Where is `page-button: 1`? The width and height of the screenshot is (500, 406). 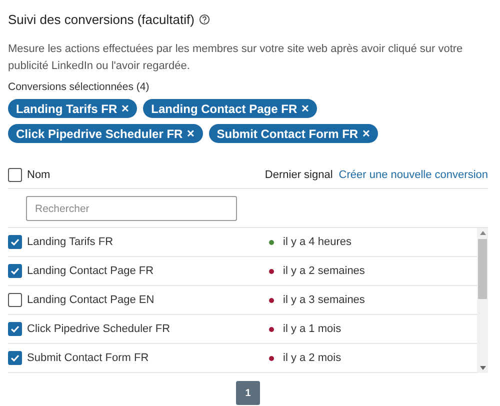 page-button: 1 is located at coordinates (248, 393).